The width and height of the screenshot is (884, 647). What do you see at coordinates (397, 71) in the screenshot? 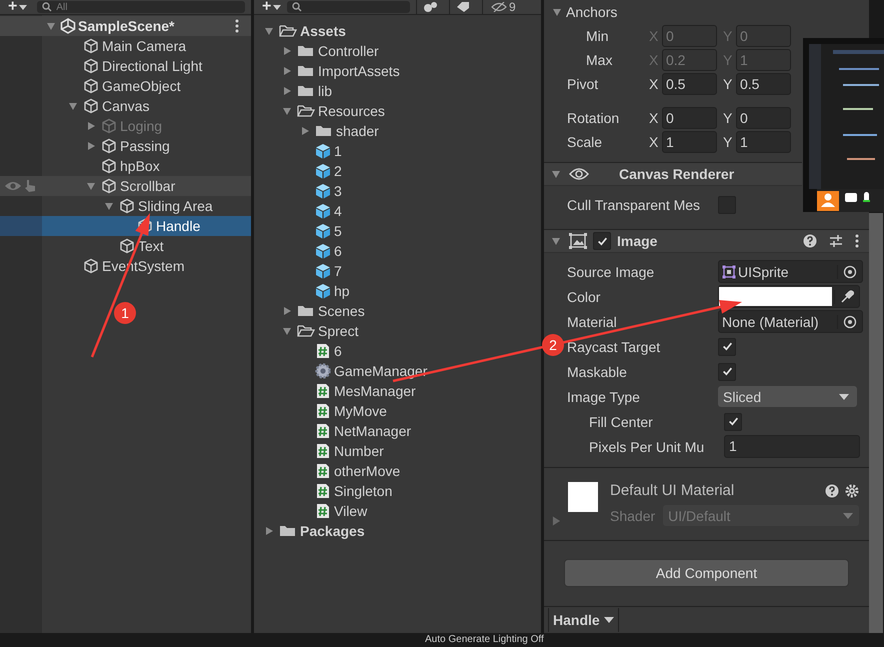
I see `folder-item: ImportAssets` at bounding box center [397, 71].